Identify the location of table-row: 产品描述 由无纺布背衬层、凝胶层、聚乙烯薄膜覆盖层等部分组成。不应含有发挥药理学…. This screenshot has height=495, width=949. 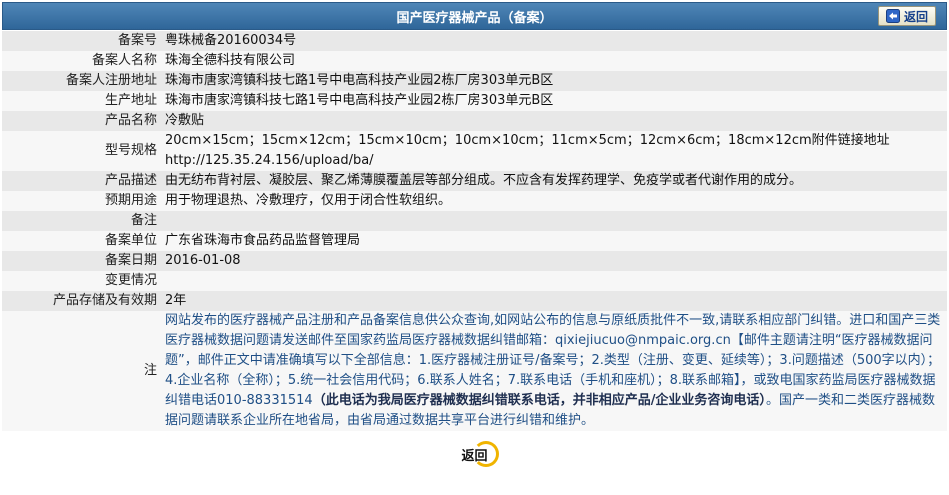
(474, 181).